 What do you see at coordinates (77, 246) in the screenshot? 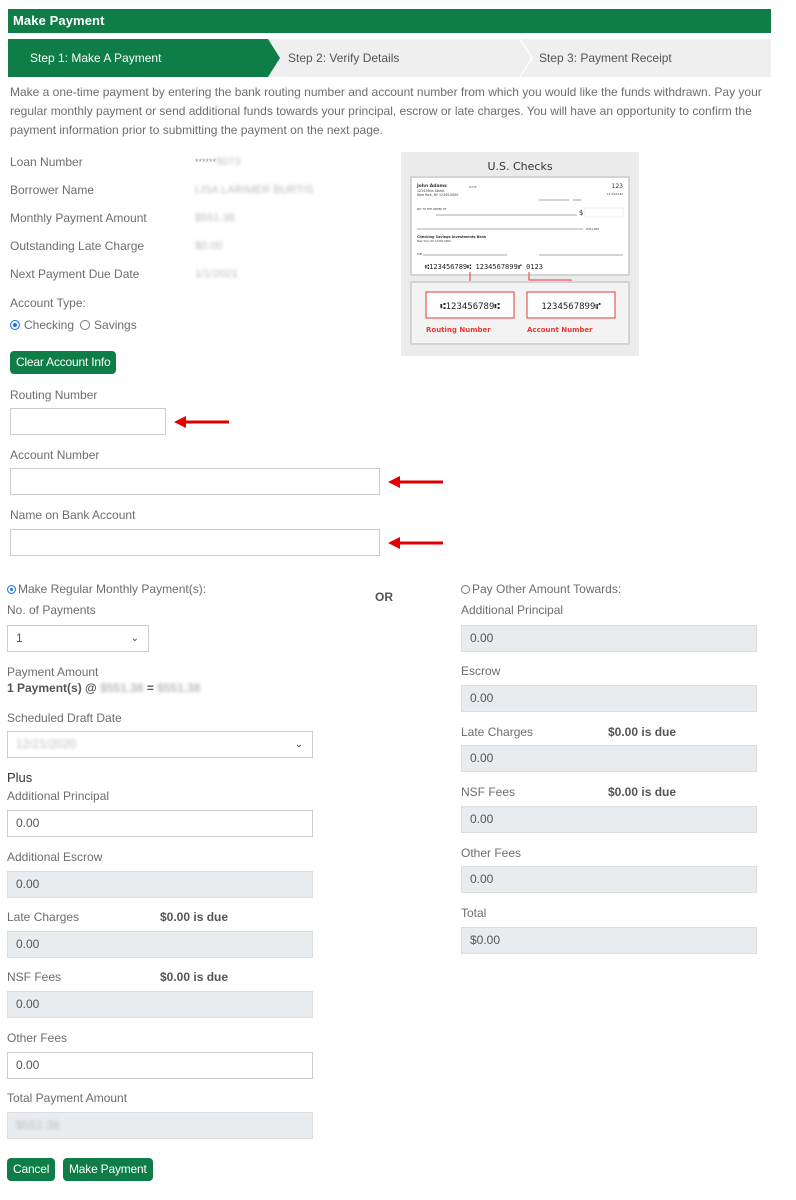
I see `late-charge-label: Outstanding Late Charge` at bounding box center [77, 246].